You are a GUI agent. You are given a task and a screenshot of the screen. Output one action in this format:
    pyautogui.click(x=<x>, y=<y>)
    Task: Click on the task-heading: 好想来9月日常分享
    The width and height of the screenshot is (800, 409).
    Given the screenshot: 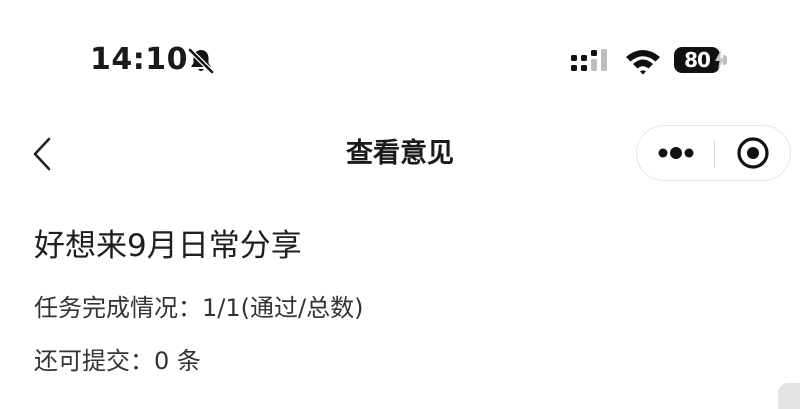 What is the action you would take?
    pyautogui.click(x=168, y=246)
    